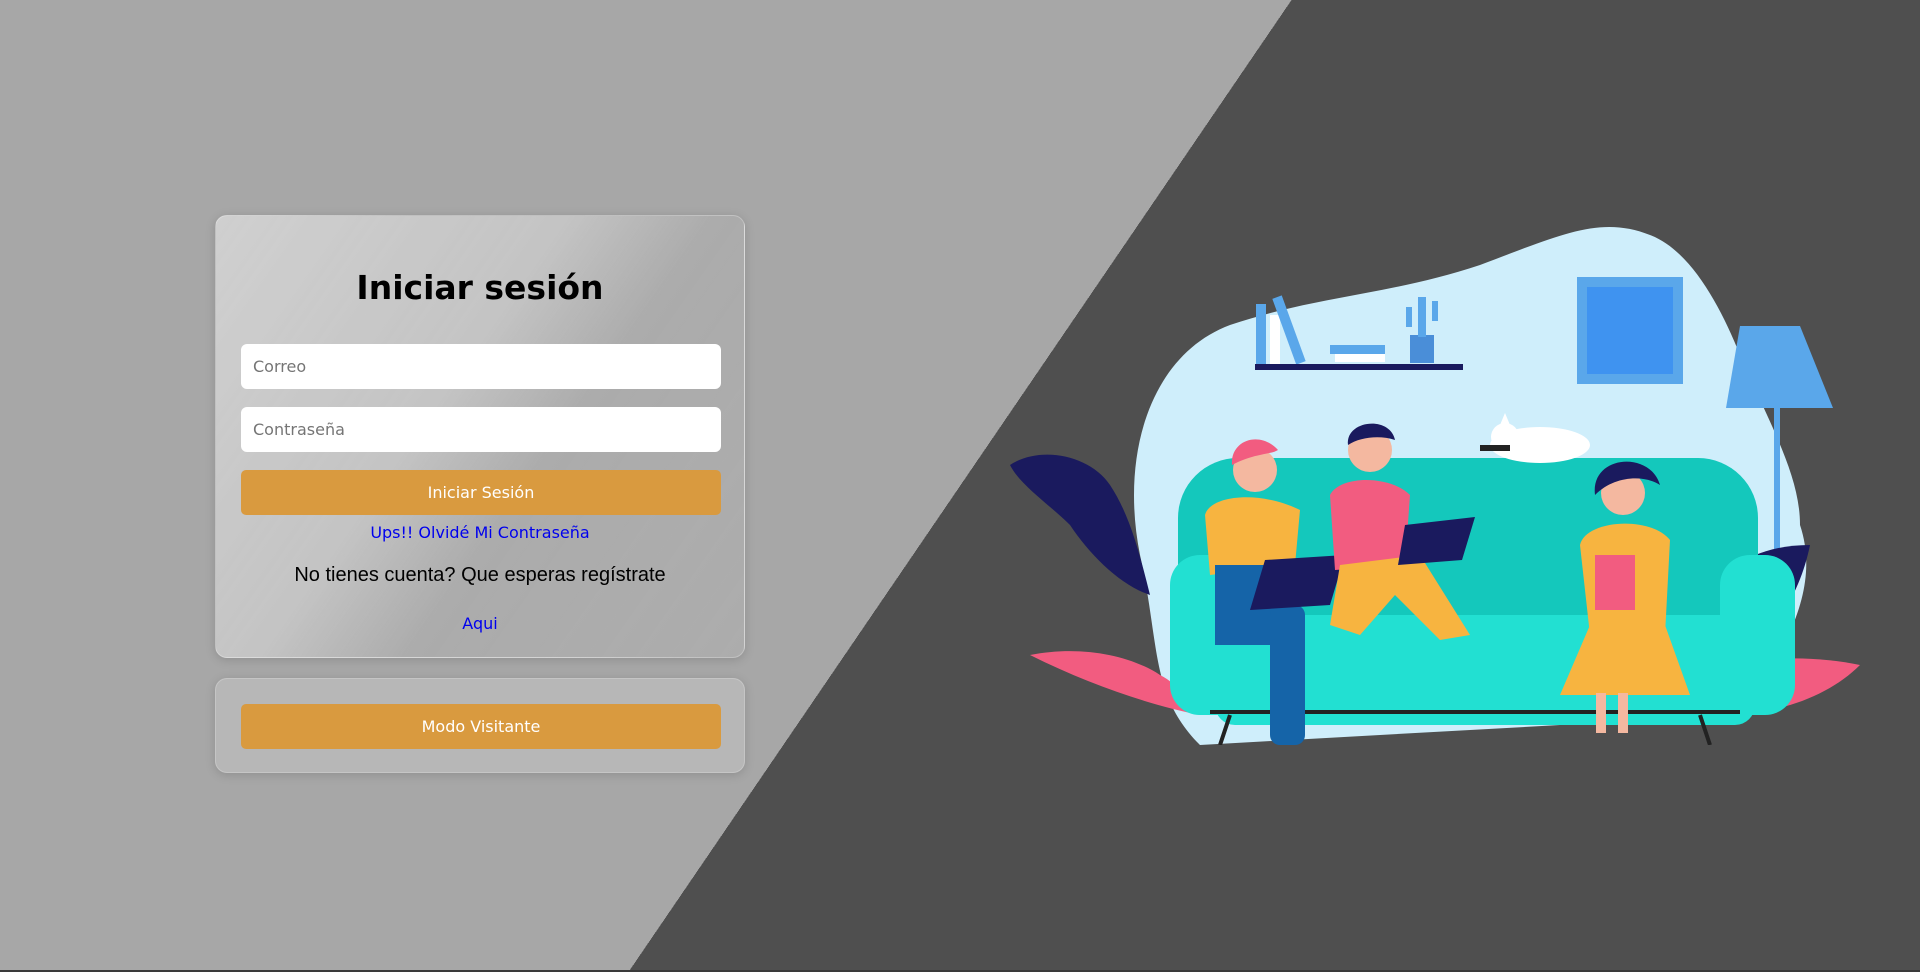 The height and width of the screenshot is (972, 1920). I want to click on login-title: Iniciar sesión, so click(480, 287).